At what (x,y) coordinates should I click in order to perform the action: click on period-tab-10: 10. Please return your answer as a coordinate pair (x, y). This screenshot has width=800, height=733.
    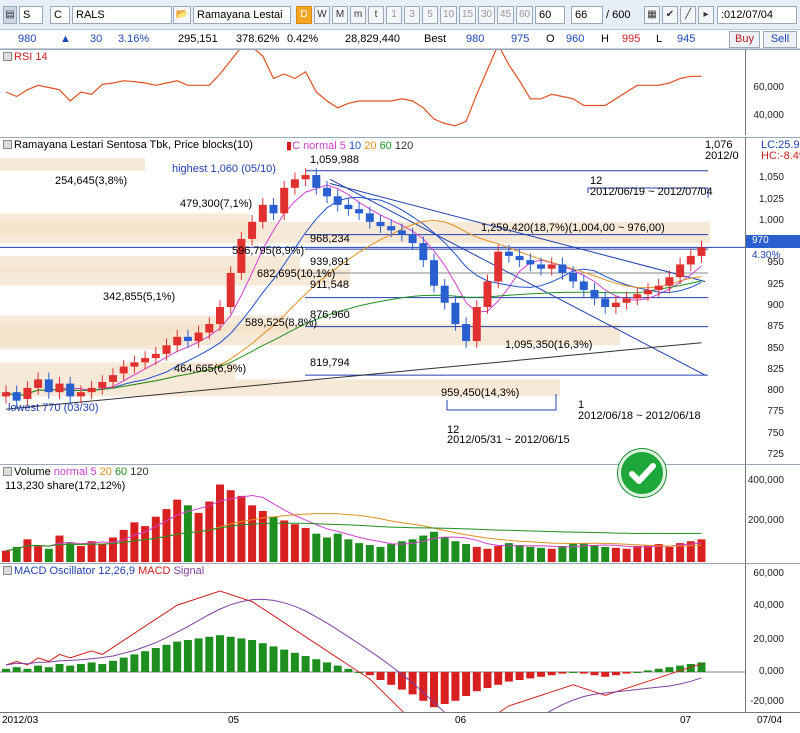
    Looking at the image, I should click on (448, 15).